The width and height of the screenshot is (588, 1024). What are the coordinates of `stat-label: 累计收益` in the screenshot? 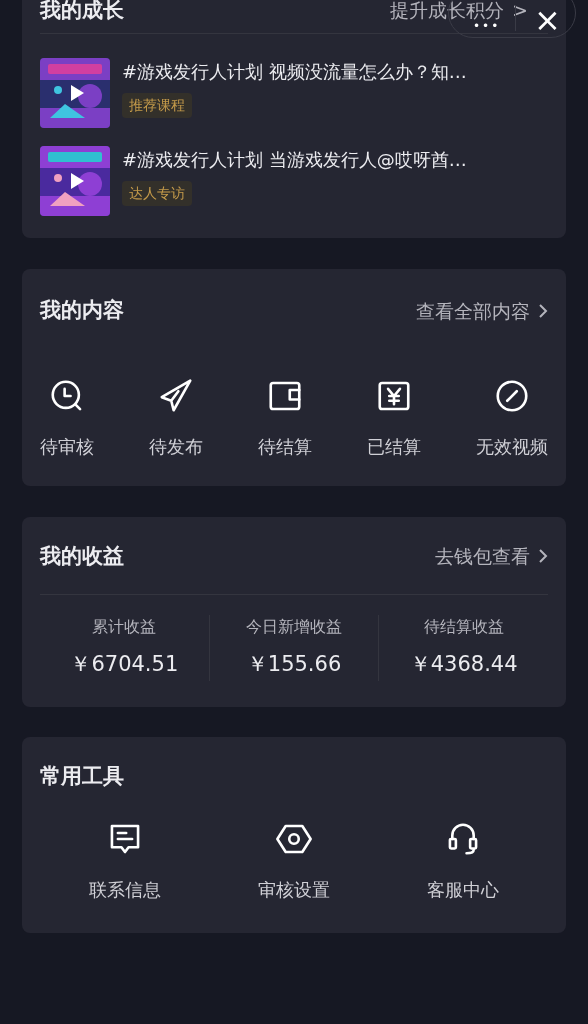 It's located at (124, 627).